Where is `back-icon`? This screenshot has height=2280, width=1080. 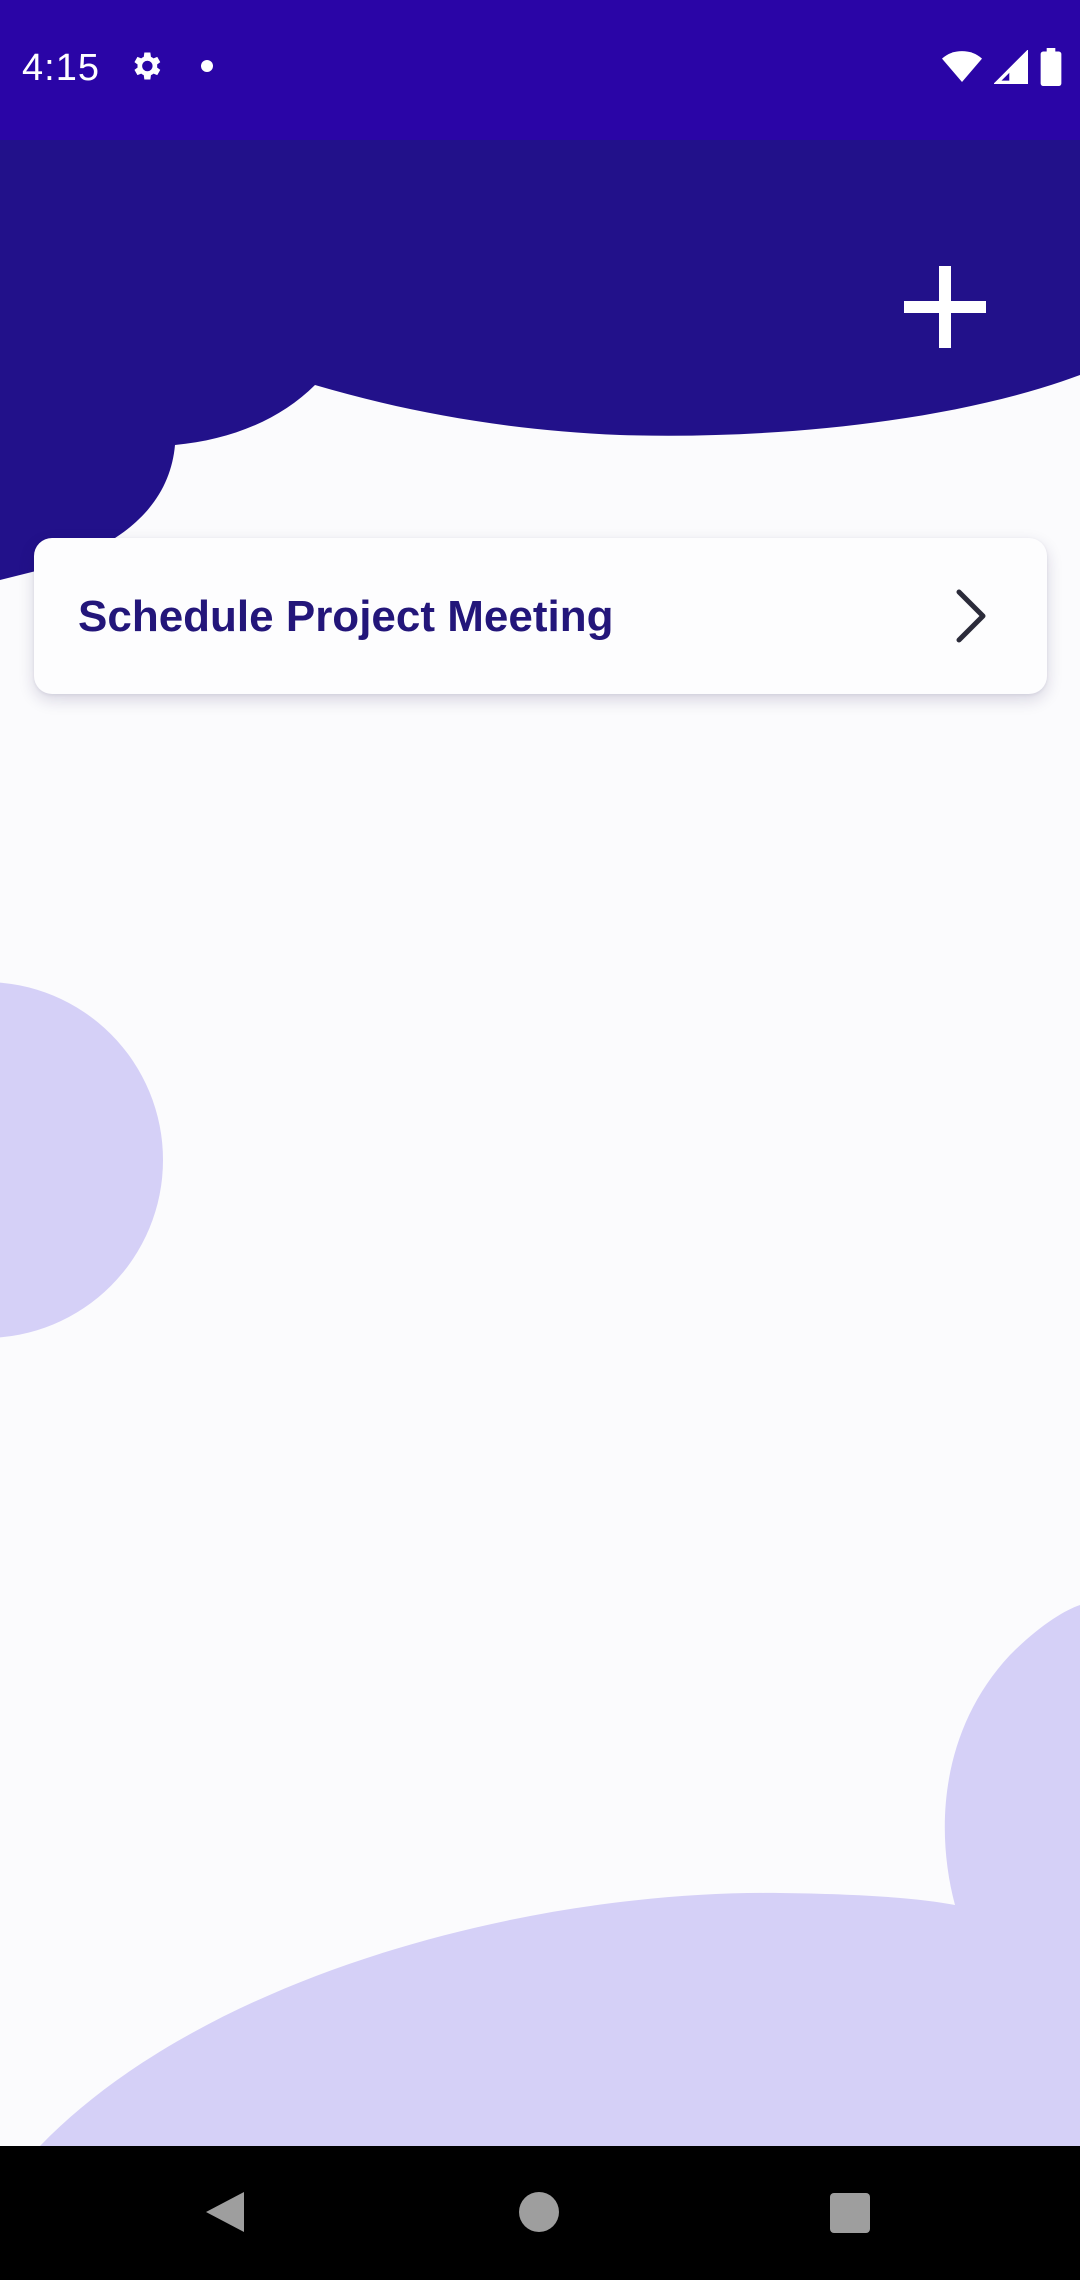 back-icon is located at coordinates (225, 2212).